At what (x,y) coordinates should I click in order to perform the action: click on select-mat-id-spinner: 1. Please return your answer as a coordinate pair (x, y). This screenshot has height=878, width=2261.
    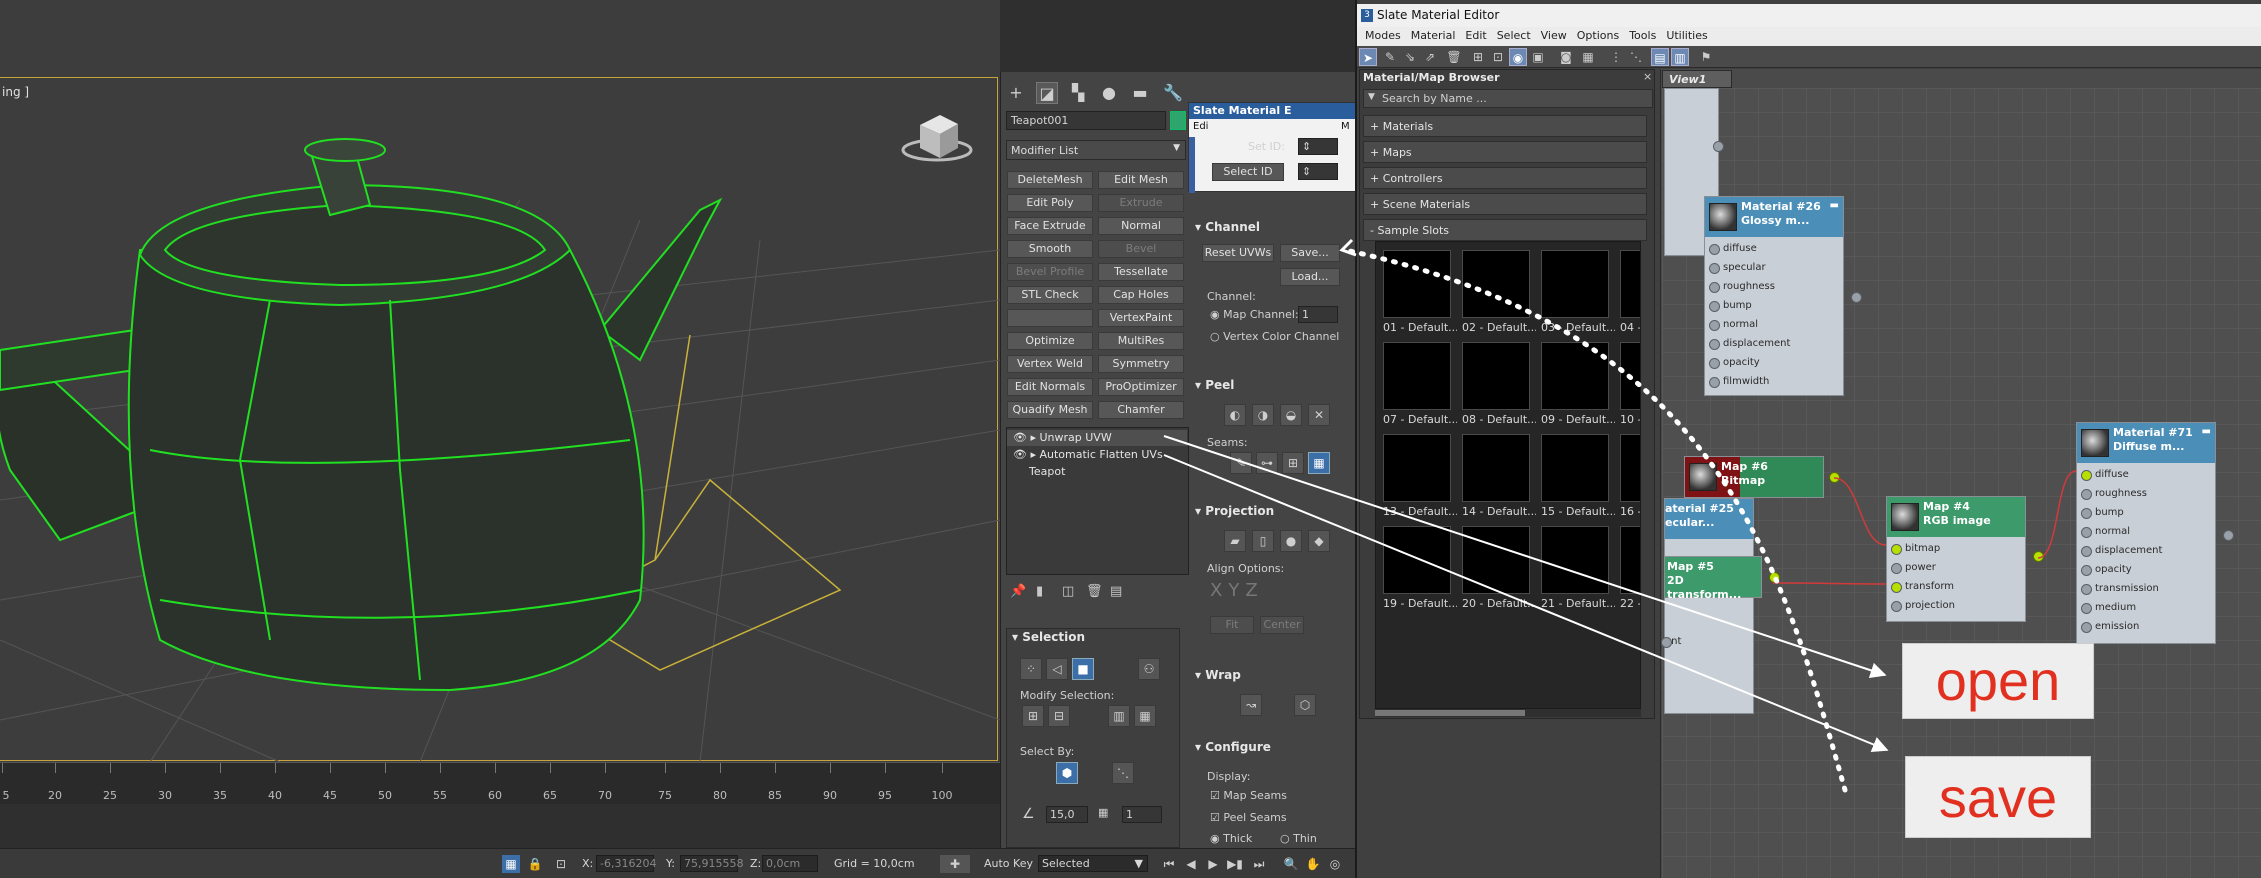
    Looking at the image, I should click on (1142, 814).